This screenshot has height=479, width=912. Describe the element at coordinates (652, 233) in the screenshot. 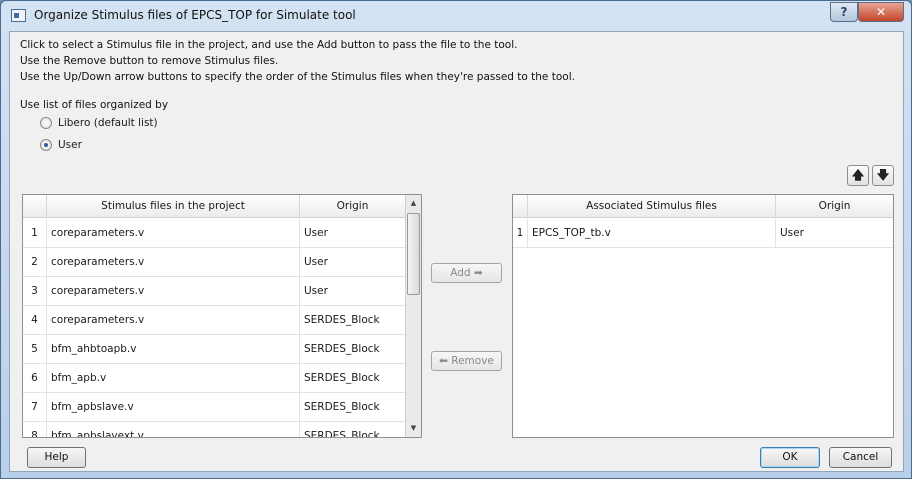

I see `file-name: EPCS_TOP_tb.v` at that location.